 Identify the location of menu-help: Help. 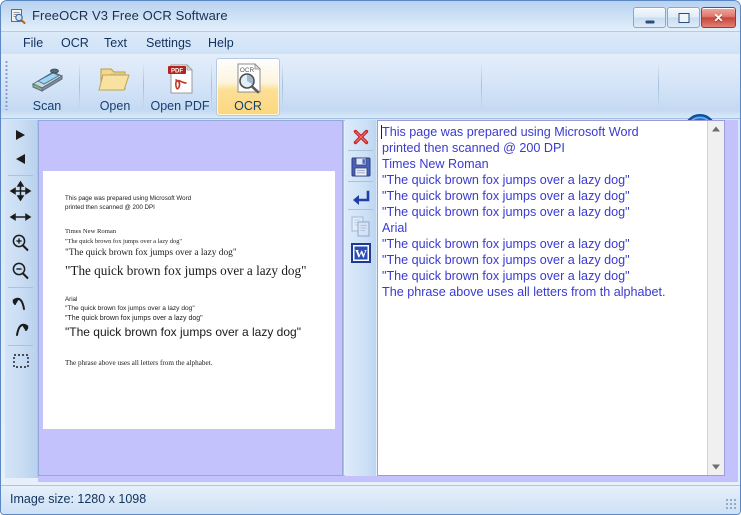
(221, 43).